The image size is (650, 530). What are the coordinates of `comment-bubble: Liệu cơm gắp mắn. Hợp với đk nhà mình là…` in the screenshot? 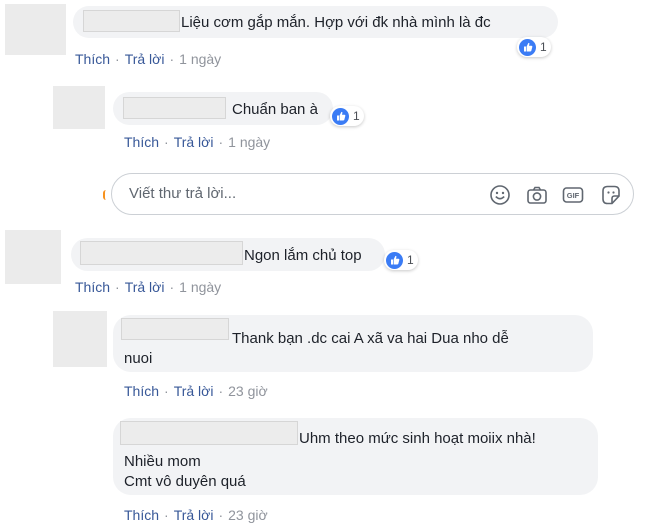 It's located at (315, 22).